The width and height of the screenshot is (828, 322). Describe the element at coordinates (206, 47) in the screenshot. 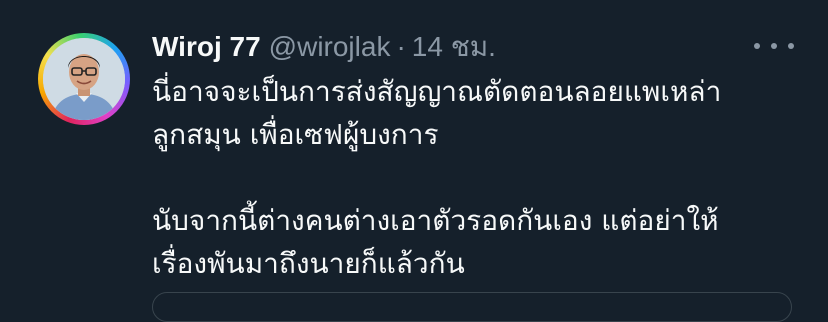

I see `author-name: Wiroj 77` at that location.